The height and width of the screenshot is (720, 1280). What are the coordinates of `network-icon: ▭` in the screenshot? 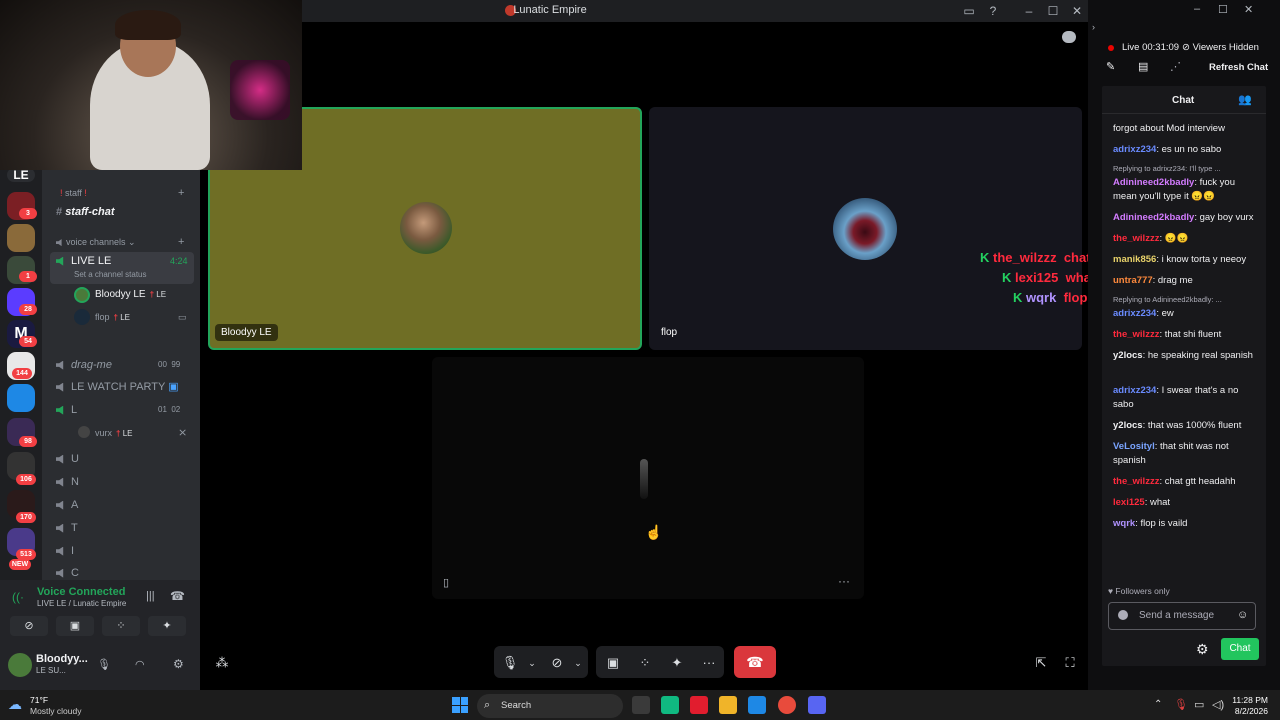 It's located at (1199, 704).